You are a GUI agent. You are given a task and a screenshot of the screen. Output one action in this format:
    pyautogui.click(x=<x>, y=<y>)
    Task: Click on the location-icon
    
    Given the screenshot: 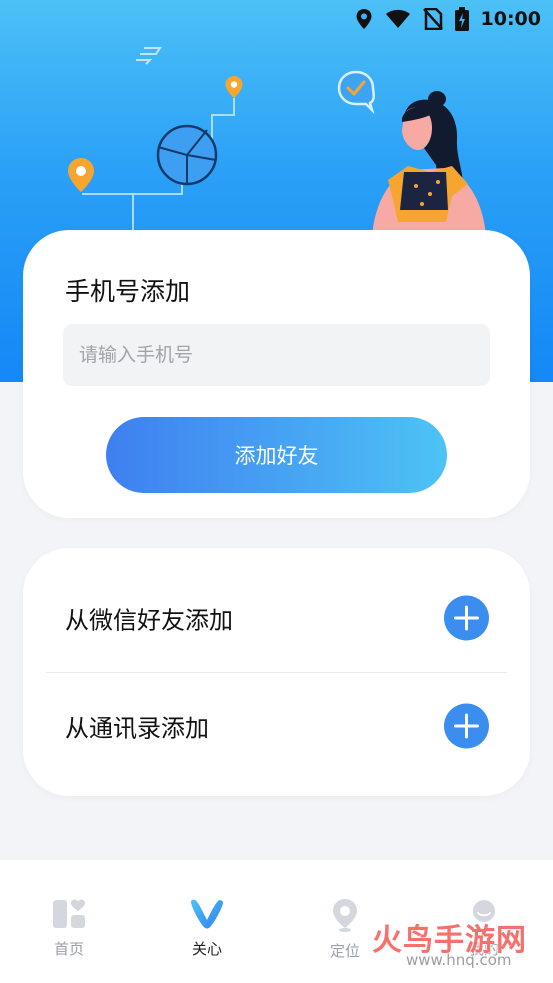 What is the action you would take?
    pyautogui.click(x=364, y=19)
    